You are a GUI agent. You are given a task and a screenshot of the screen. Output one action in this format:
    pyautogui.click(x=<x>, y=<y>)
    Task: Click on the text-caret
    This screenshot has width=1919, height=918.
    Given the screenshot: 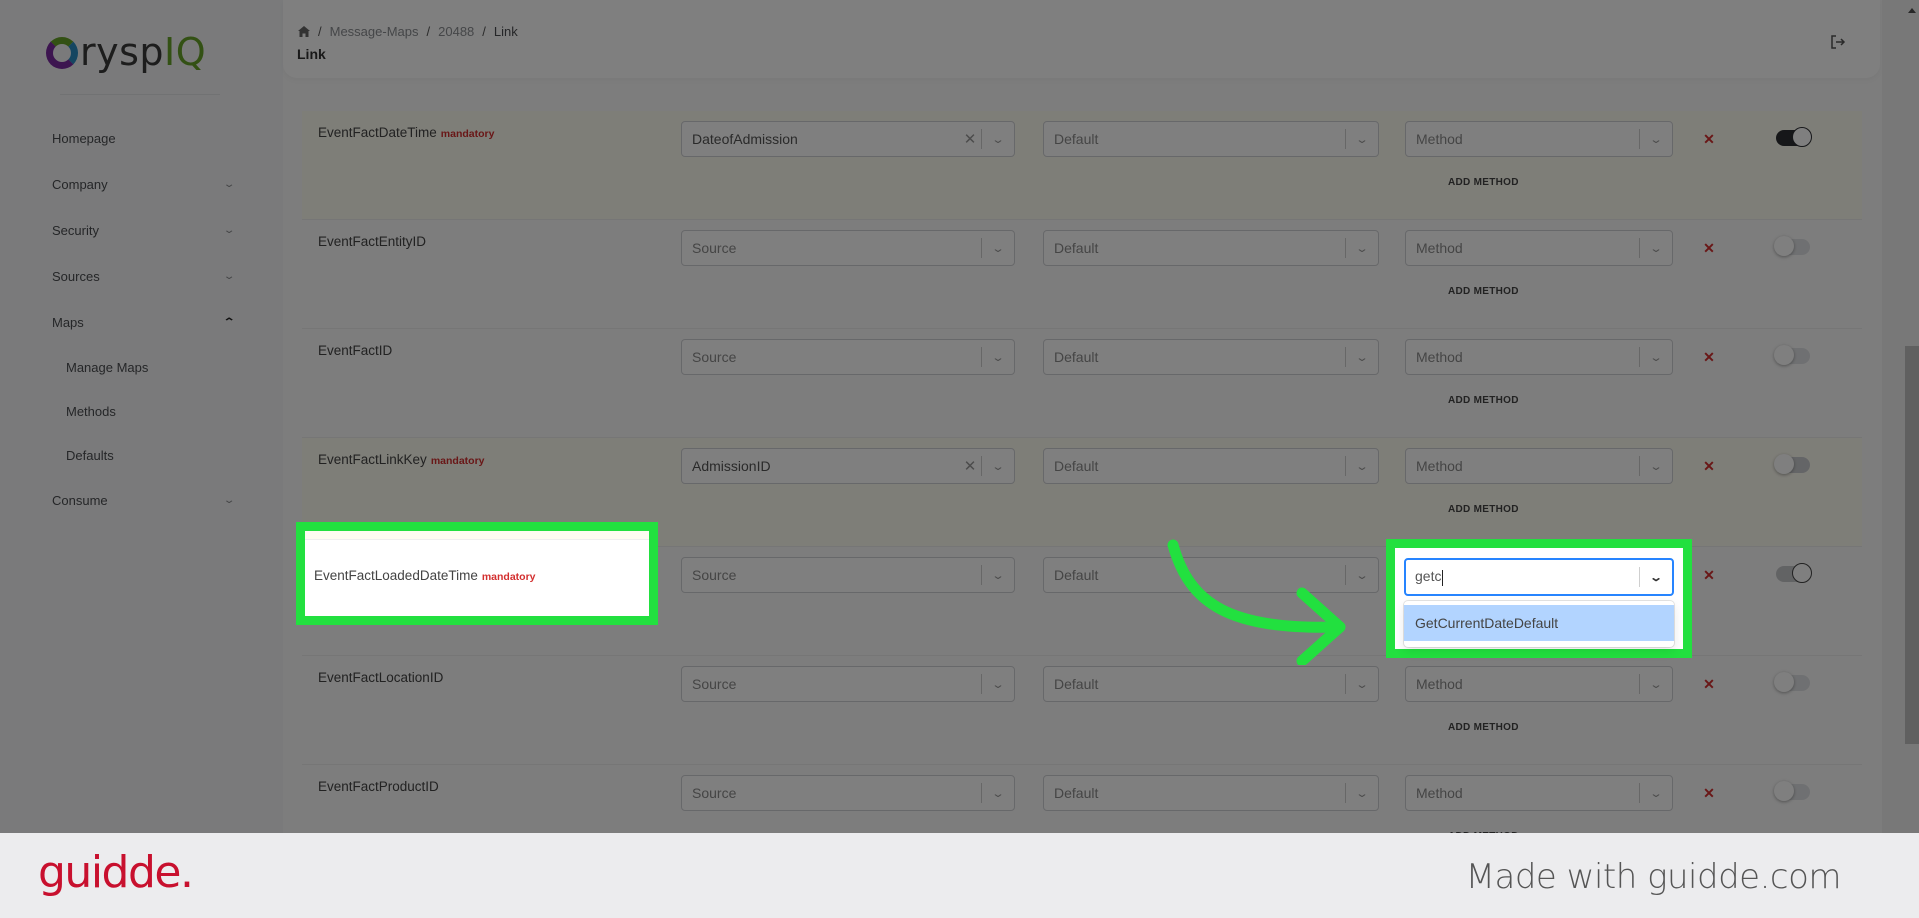 What is the action you would take?
    pyautogui.click(x=1443, y=577)
    